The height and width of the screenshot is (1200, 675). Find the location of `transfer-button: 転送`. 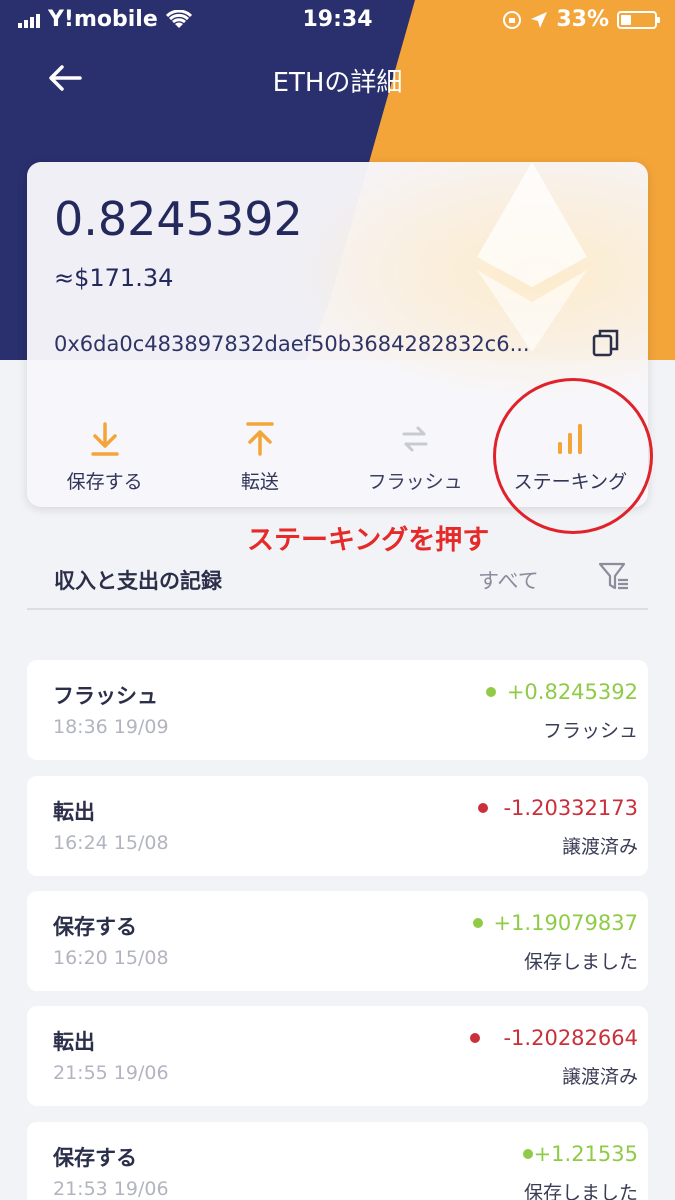

transfer-button: 転送 is located at coordinates (259, 462).